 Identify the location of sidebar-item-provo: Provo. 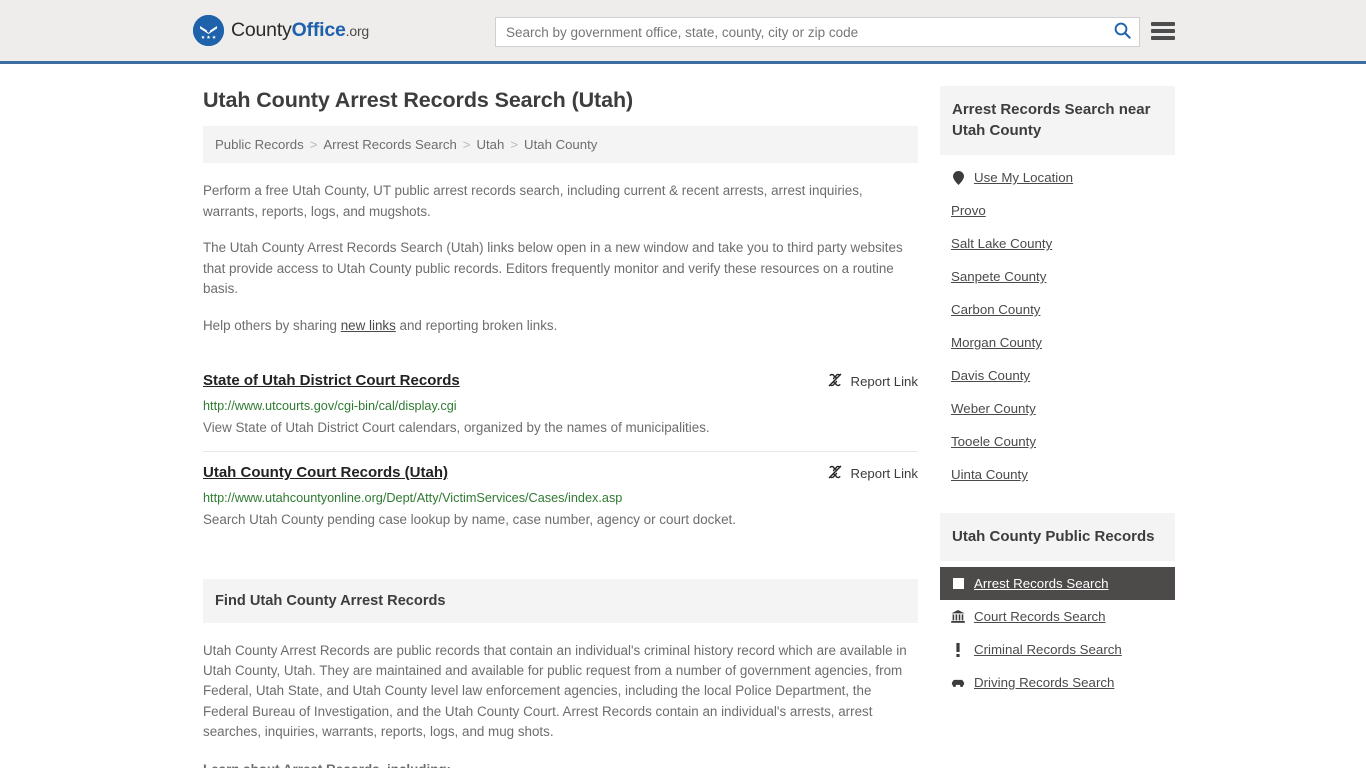
(1057, 210).